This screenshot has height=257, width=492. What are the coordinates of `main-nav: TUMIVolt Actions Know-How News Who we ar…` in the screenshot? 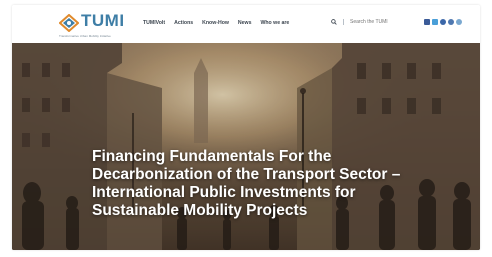 It's located at (220, 23).